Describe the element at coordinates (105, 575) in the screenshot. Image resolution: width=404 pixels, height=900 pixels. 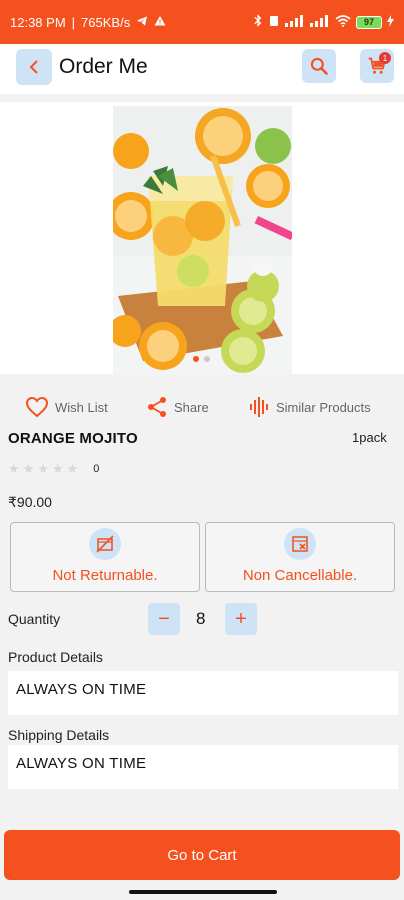
I see `return-policy-label: Not Returnable.` at that location.